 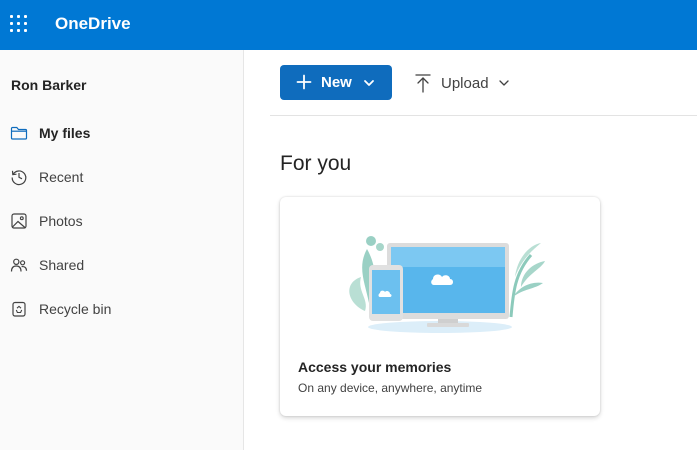 What do you see at coordinates (19, 178) in the screenshot?
I see `history-icon` at bounding box center [19, 178].